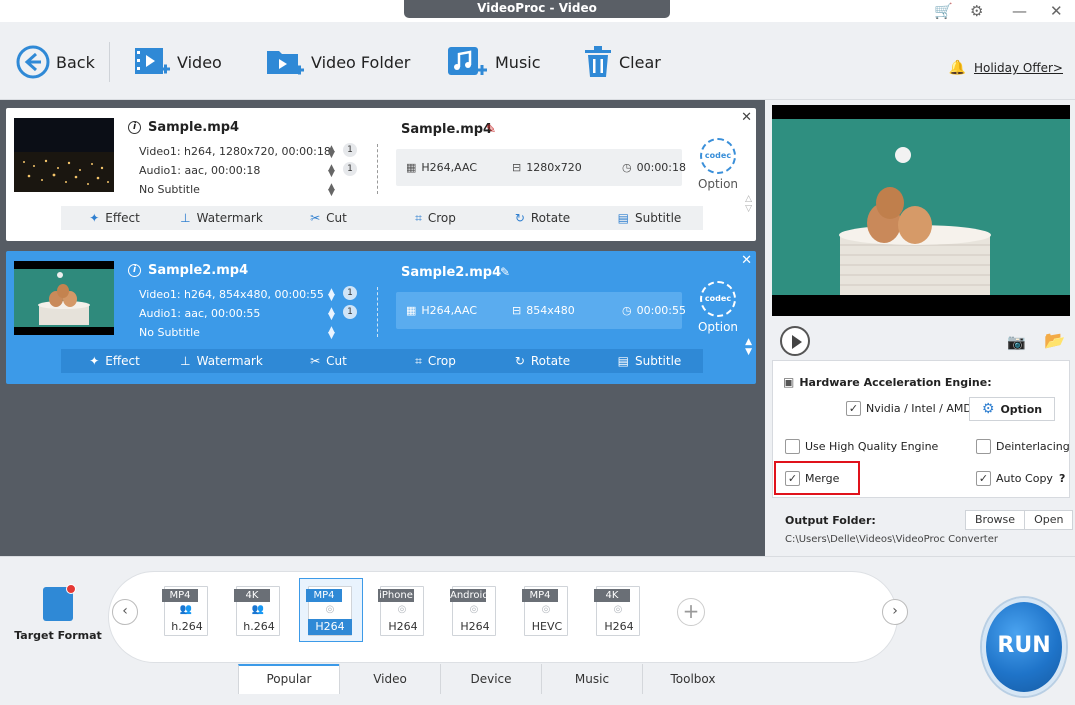  I want to click on deinterlacing-checkbox, so click(983, 446).